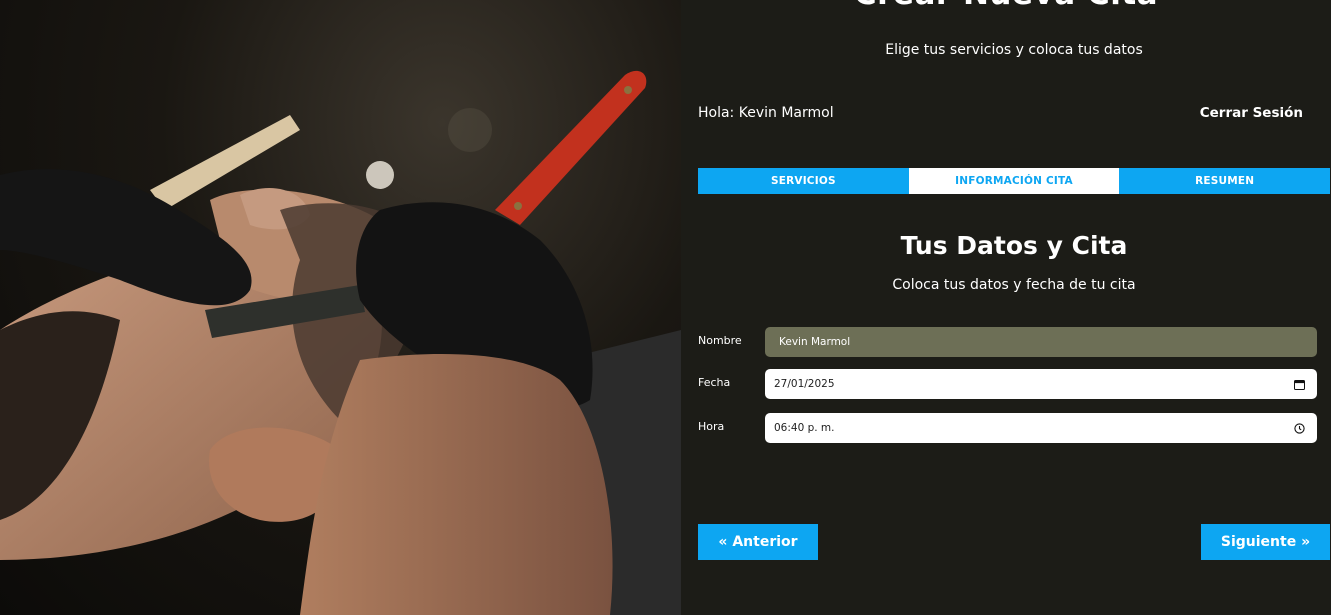 Image resolution: width=1331 pixels, height=615 pixels. I want to click on step-tabs: SERVICIOS INFORMACIÓN CITA RESUMEN, so click(1014, 181).